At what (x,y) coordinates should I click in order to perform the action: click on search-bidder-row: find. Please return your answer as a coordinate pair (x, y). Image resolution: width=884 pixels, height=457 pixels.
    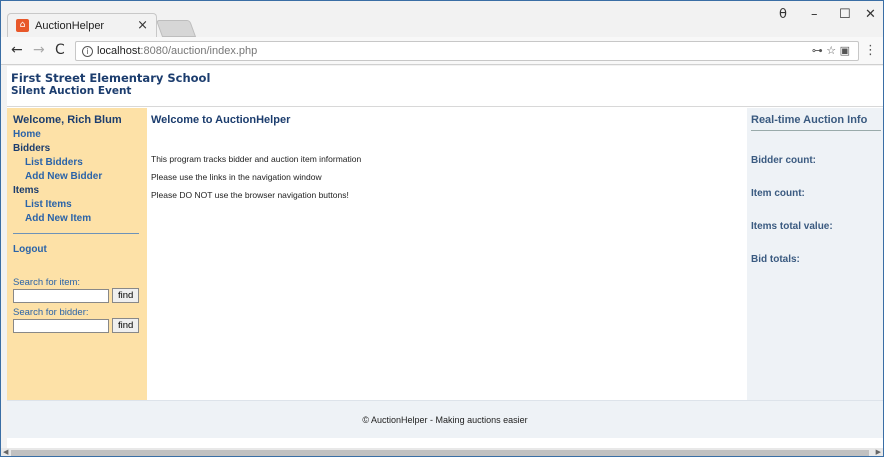
    Looking at the image, I should click on (80, 325).